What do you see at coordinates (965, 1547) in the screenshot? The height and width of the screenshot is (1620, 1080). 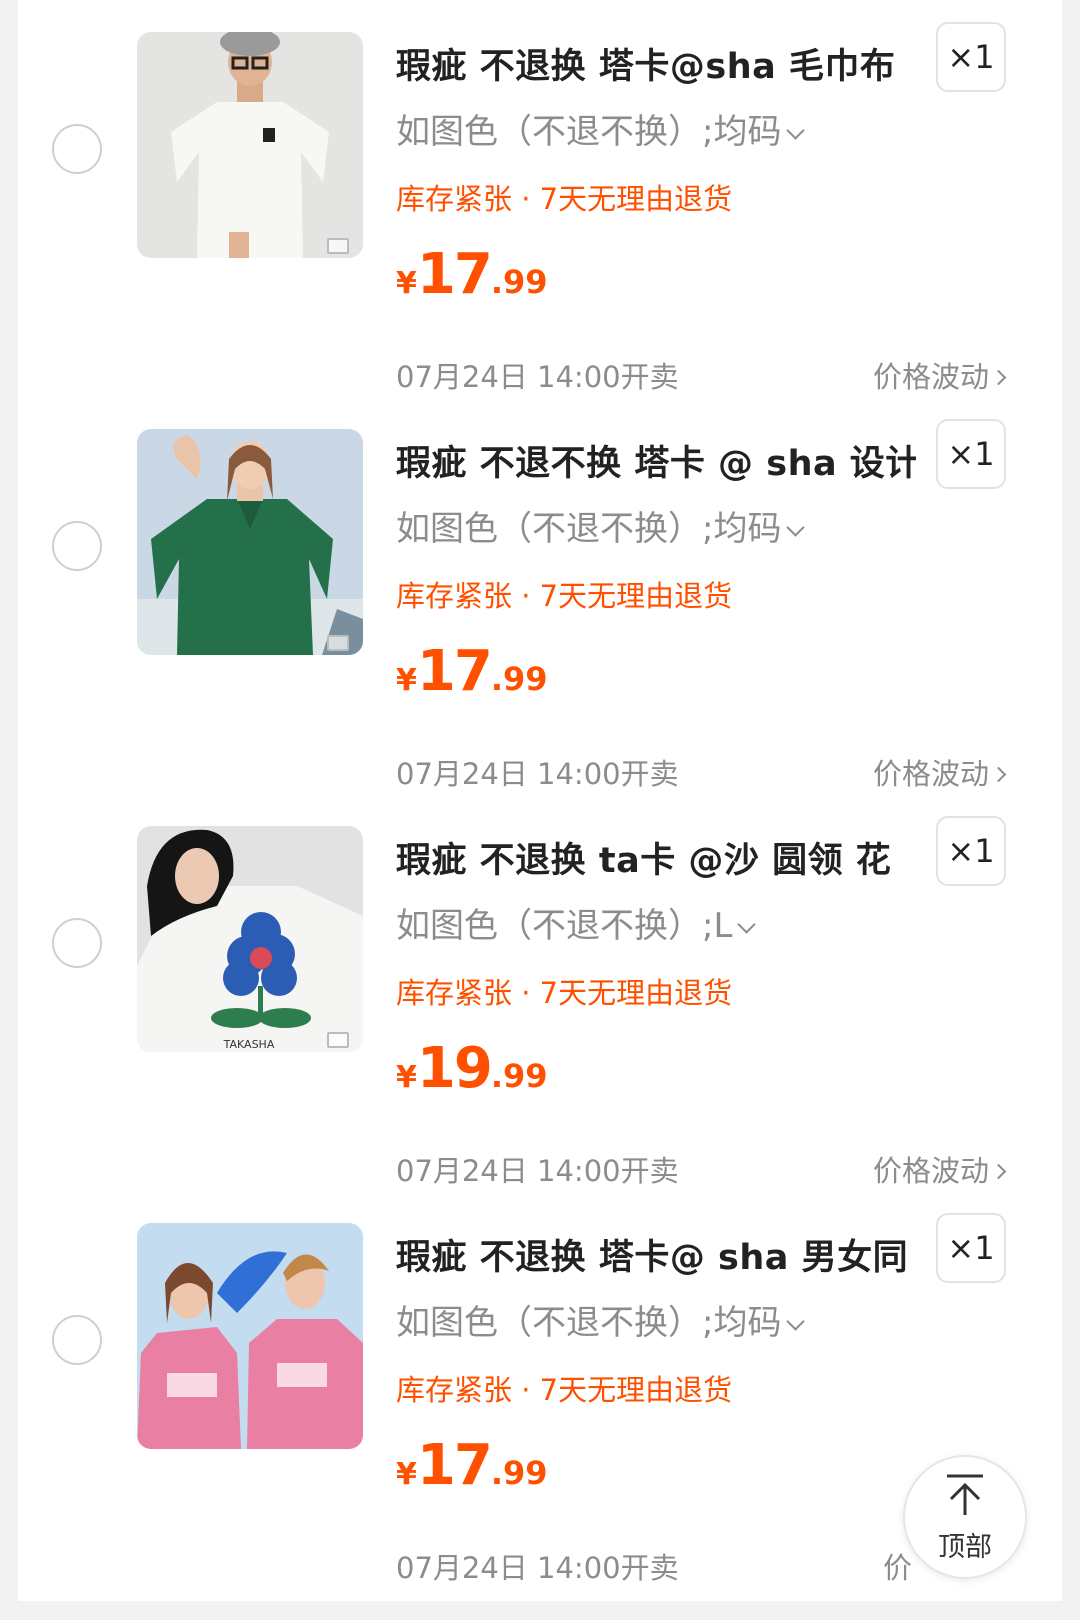 I see `back-to-top-label: 顶部` at bounding box center [965, 1547].